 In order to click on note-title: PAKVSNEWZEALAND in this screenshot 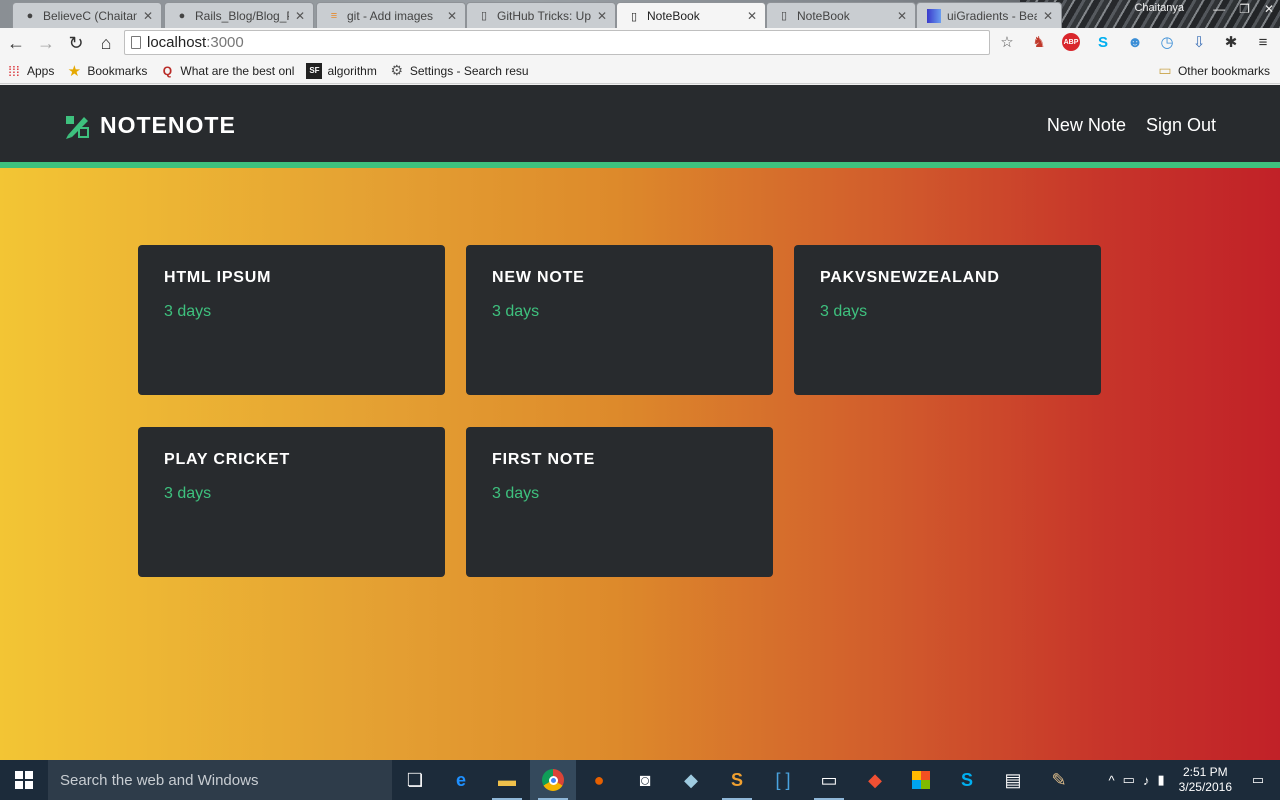, I will do `click(947, 278)`.